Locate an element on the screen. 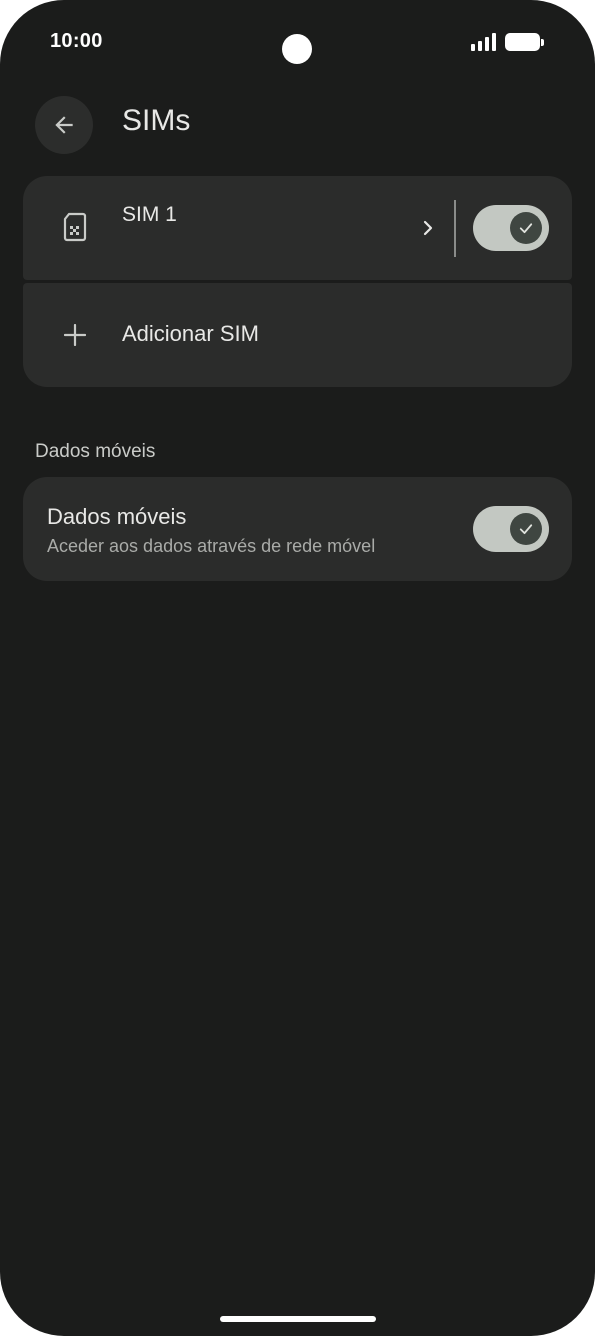  mobile-data-toggle is located at coordinates (511, 529).